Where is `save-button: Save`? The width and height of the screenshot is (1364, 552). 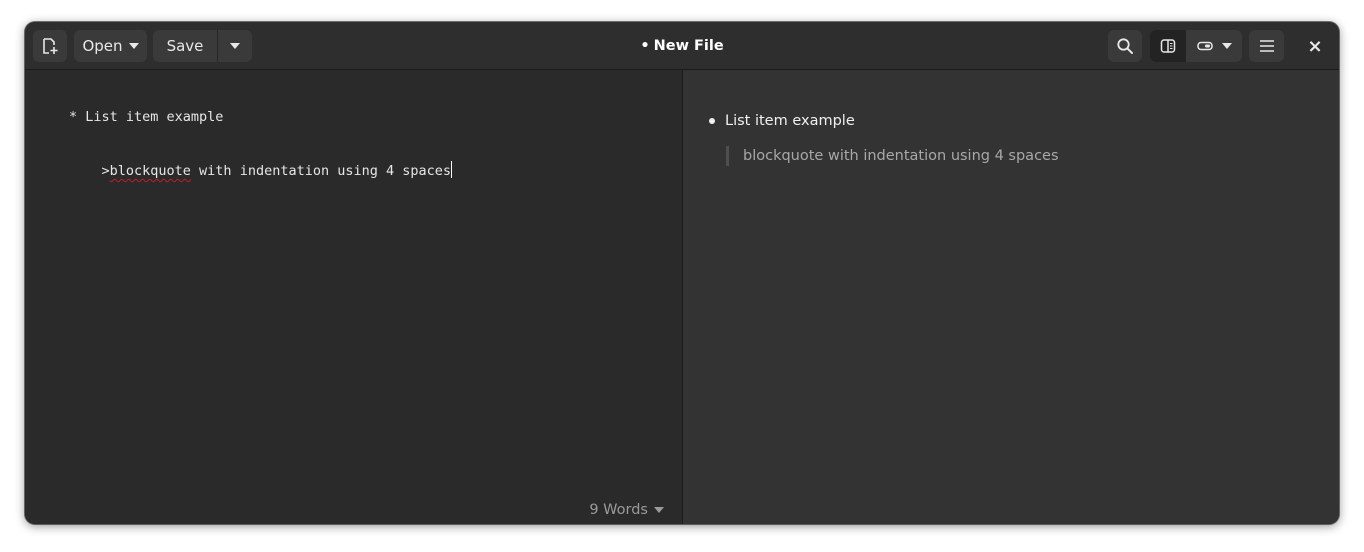 save-button: Save is located at coordinates (185, 46).